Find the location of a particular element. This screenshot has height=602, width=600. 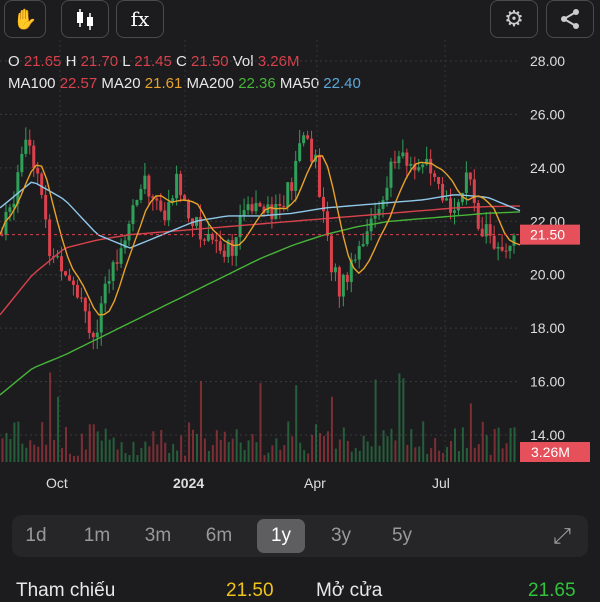

function-icon: fx is located at coordinates (140, 19).